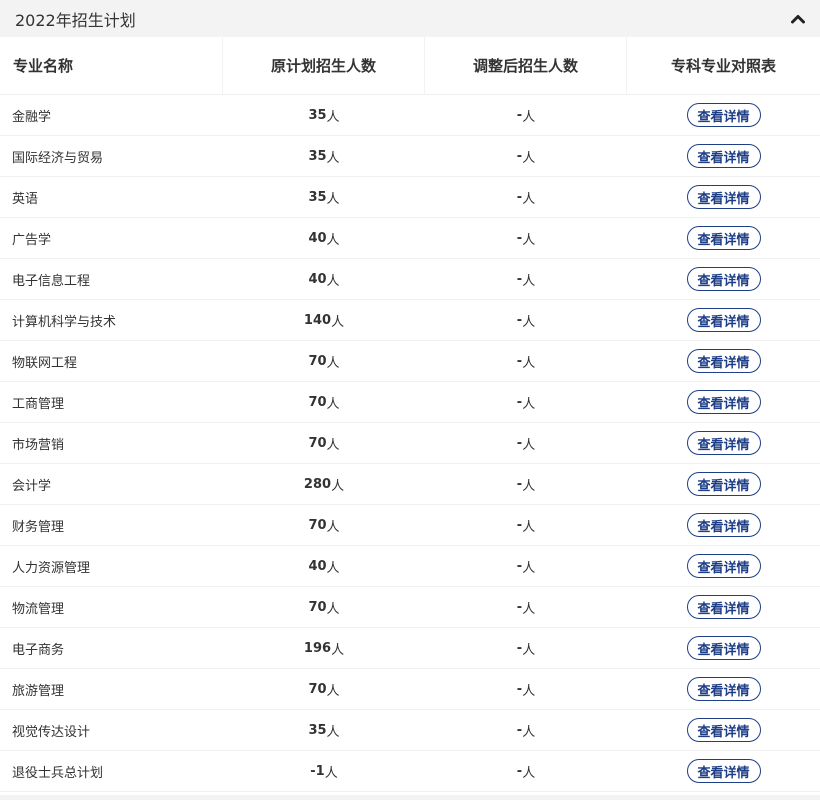 This screenshot has height=800, width=820. I want to click on major-name: 电子信息工程, so click(51, 281).